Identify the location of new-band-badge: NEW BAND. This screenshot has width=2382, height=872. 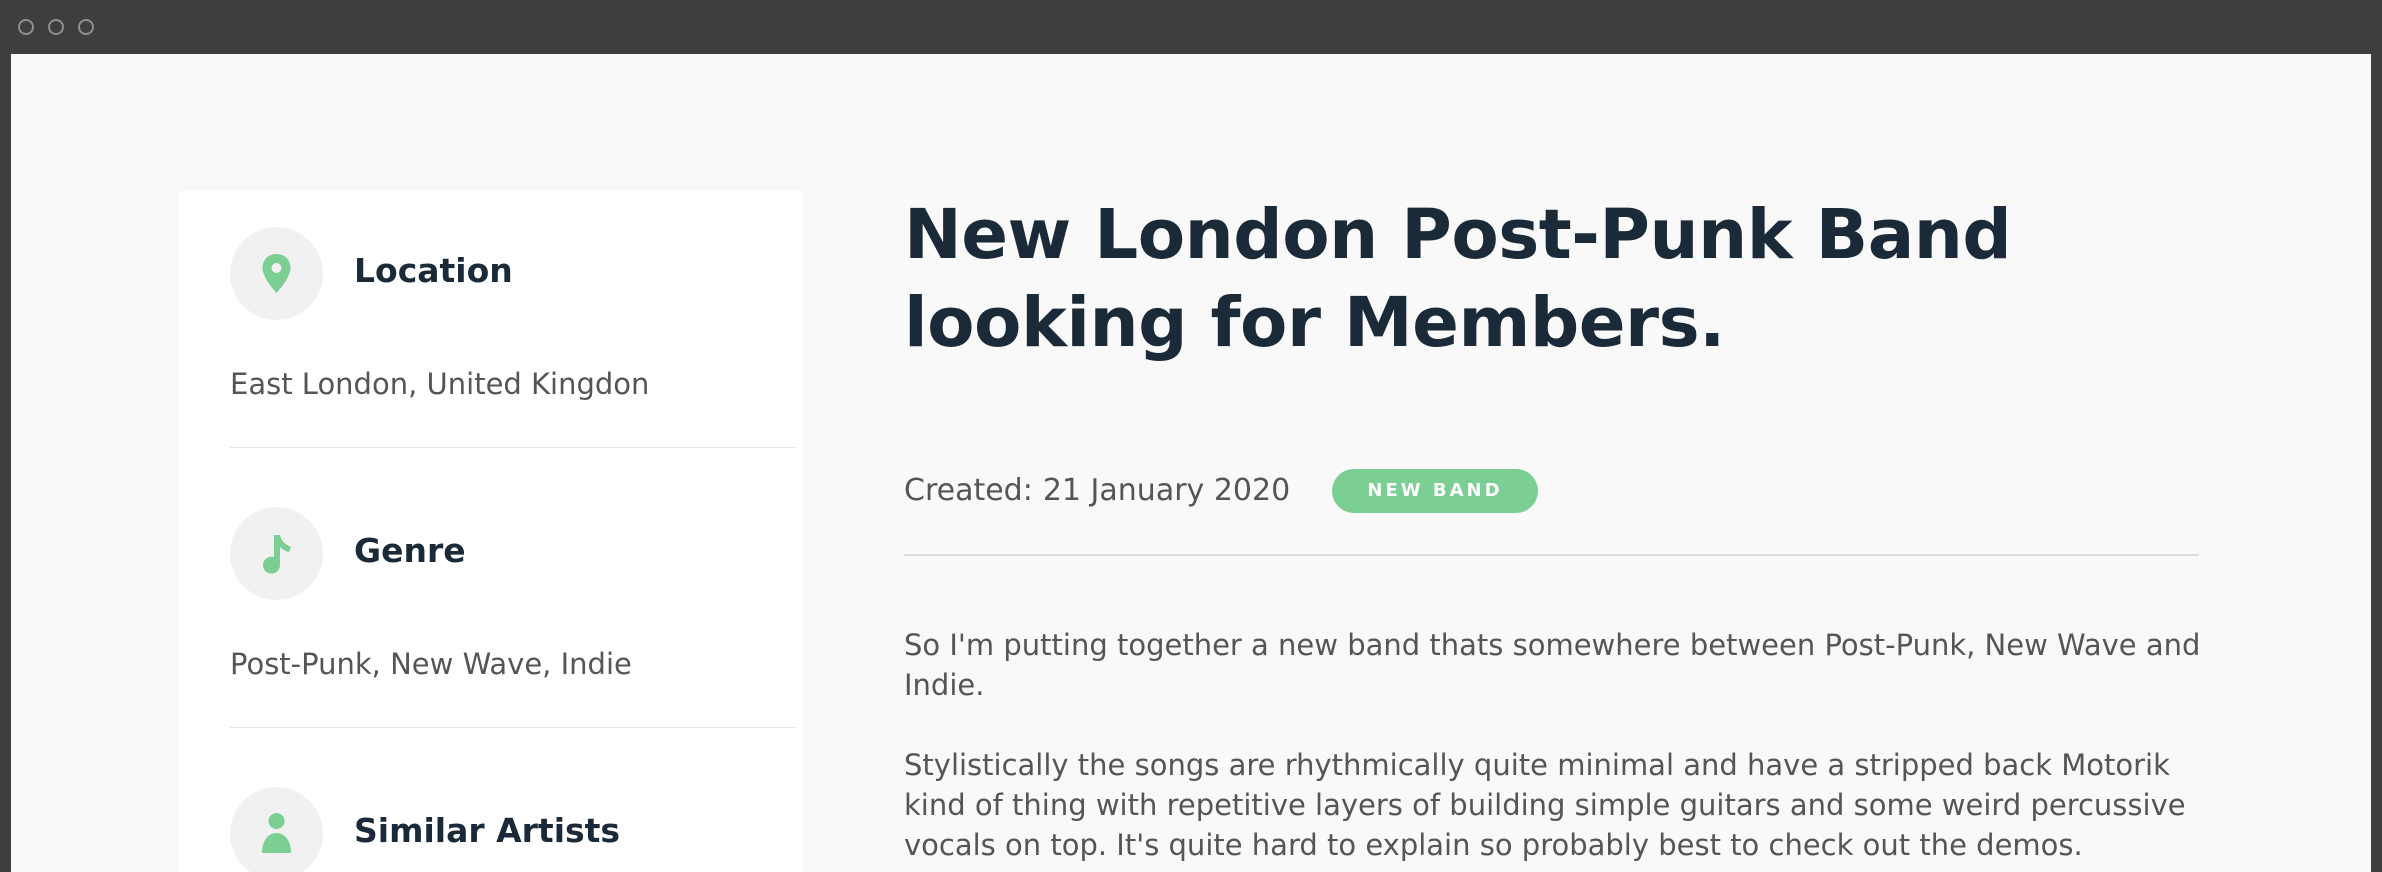
(1435, 491).